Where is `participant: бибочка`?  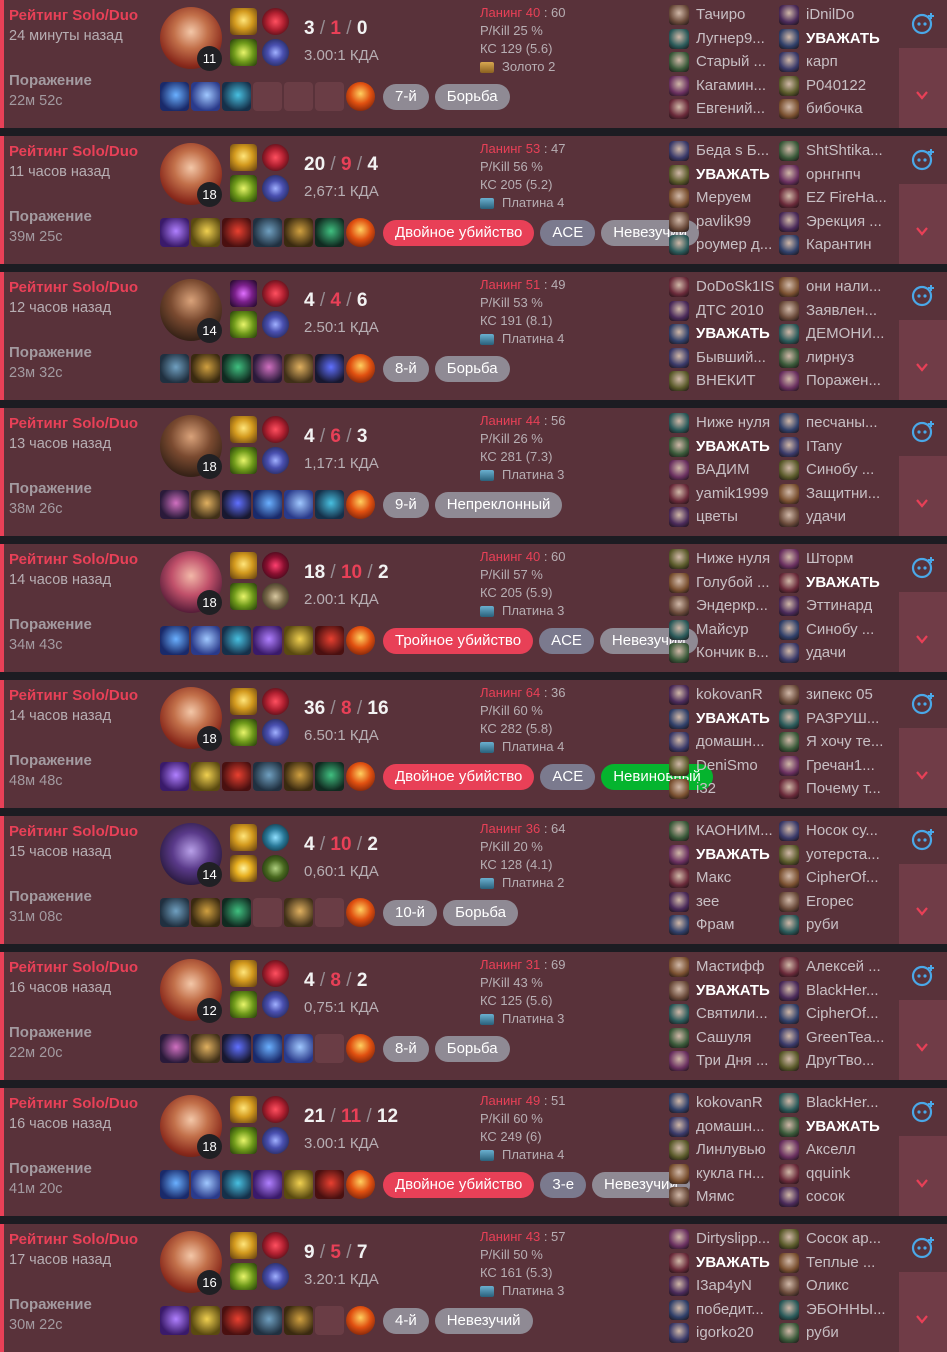
participant: бибочка is located at coordinates (833, 109).